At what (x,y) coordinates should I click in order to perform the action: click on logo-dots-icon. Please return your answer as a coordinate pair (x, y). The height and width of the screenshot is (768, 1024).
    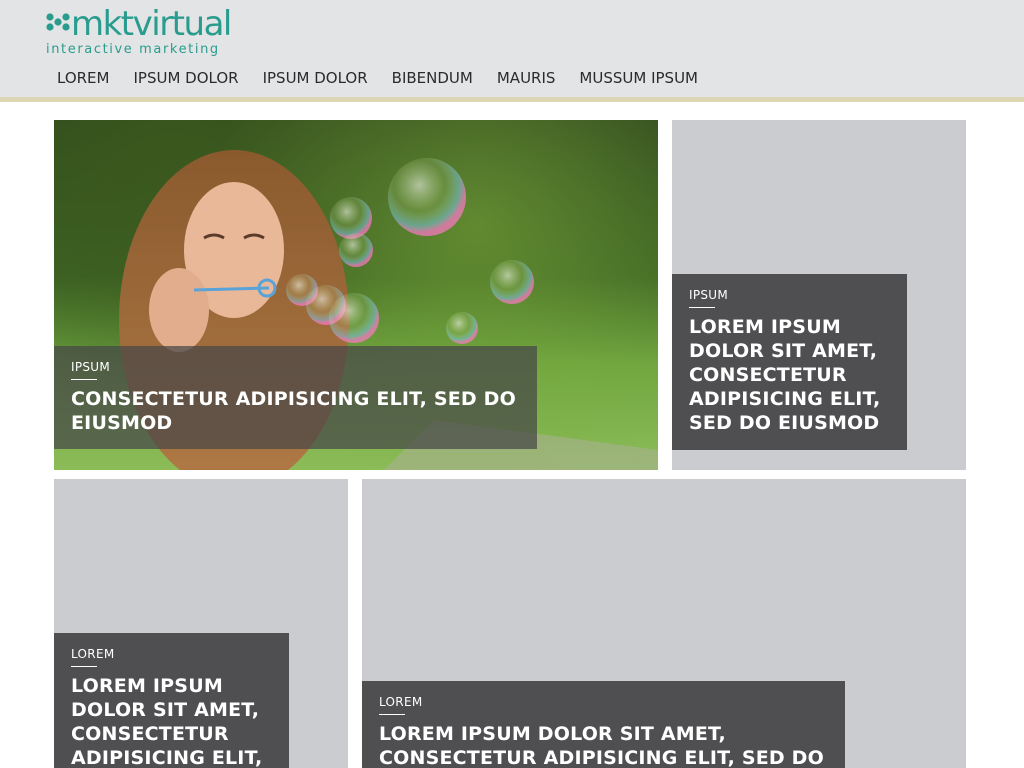
    Looking at the image, I should click on (58, 22).